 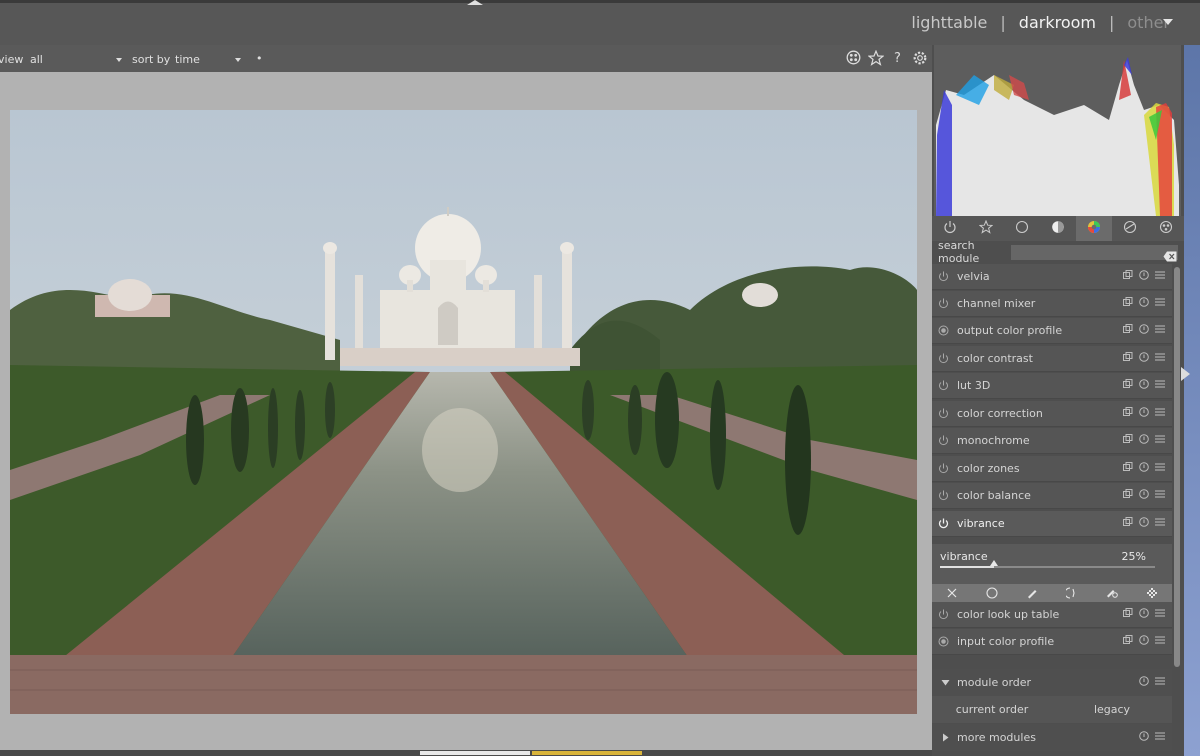 What do you see at coordinates (238, 60) in the screenshot?
I see `sort-dropdown-icon` at bounding box center [238, 60].